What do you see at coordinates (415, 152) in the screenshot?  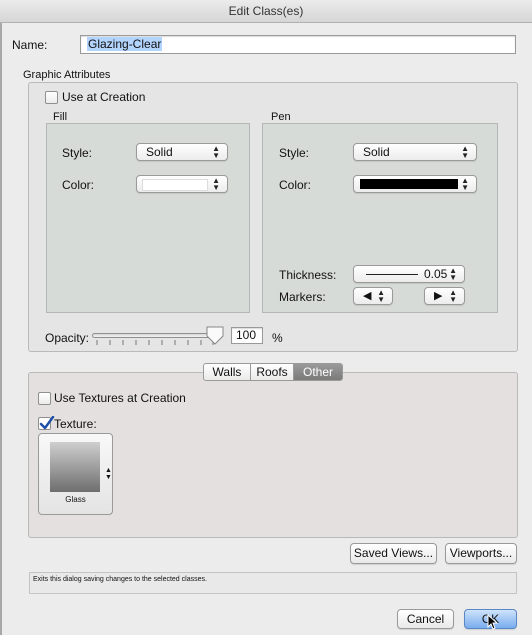 I see `pen-style-popup: Solid ▲ ▼` at bounding box center [415, 152].